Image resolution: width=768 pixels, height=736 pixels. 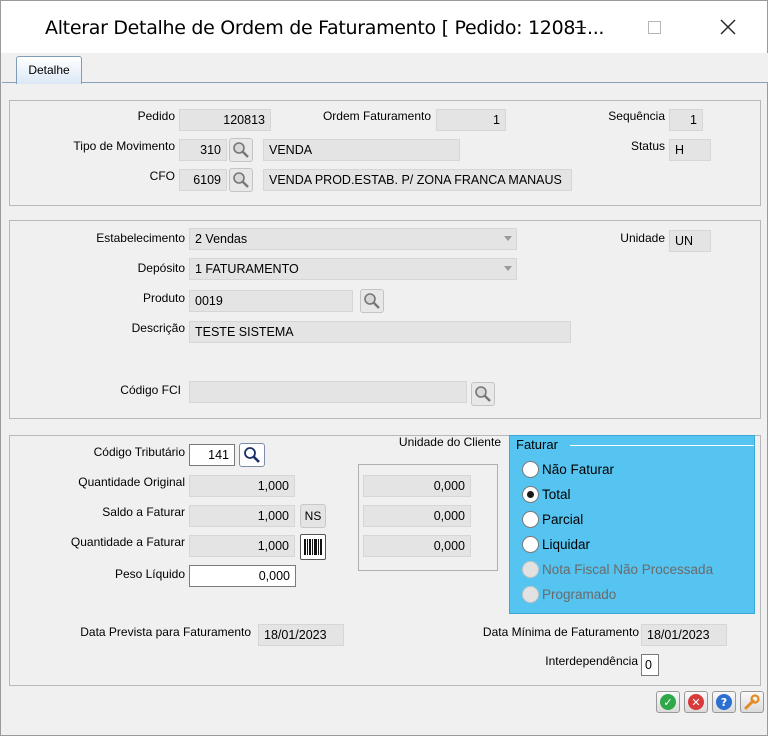 I want to click on codigo-tributario-field: 141, so click(x=212, y=455).